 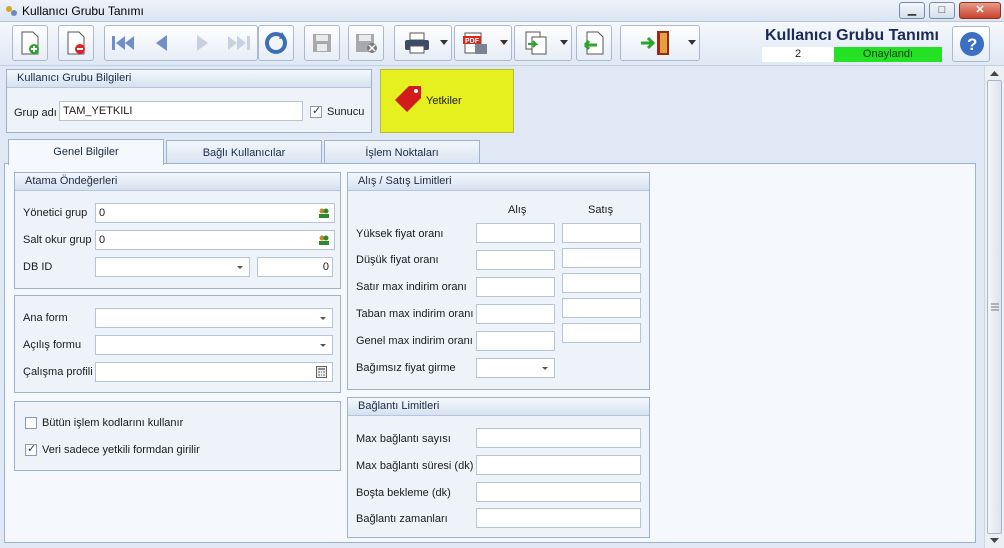 What do you see at coordinates (414, 341) in the screenshot?
I see `limit-row-label: Genel max indirim oranı` at bounding box center [414, 341].